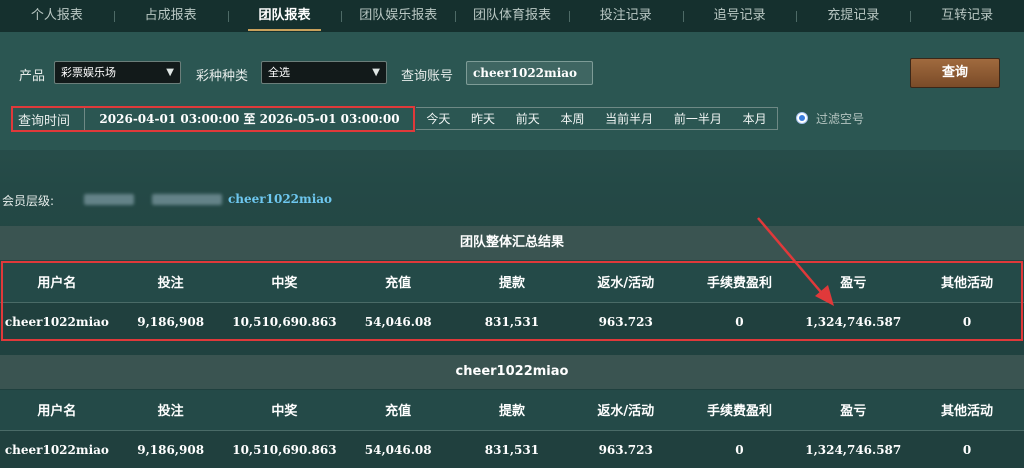  I want to click on time-label: 查询时间, so click(44, 121).